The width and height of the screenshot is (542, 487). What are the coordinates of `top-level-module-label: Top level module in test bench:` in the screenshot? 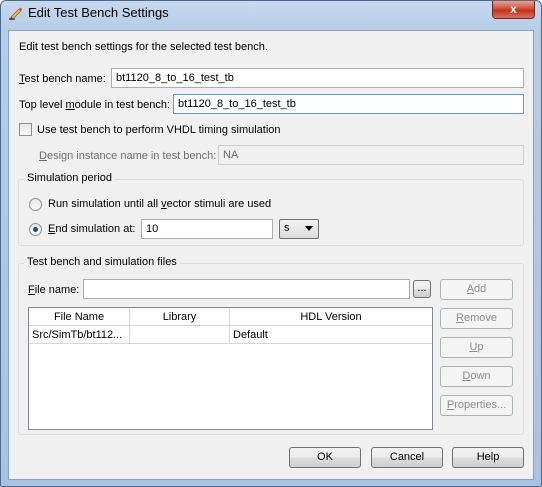 It's located at (95, 105).